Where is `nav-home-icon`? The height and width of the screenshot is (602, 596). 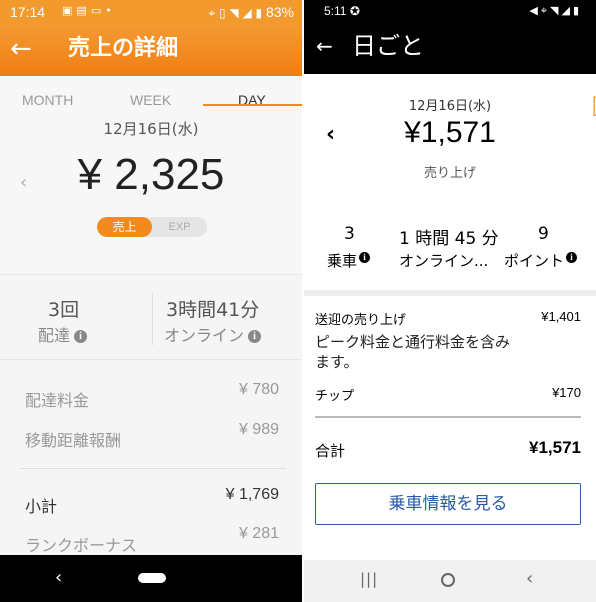 nav-home-icon is located at coordinates (448, 580).